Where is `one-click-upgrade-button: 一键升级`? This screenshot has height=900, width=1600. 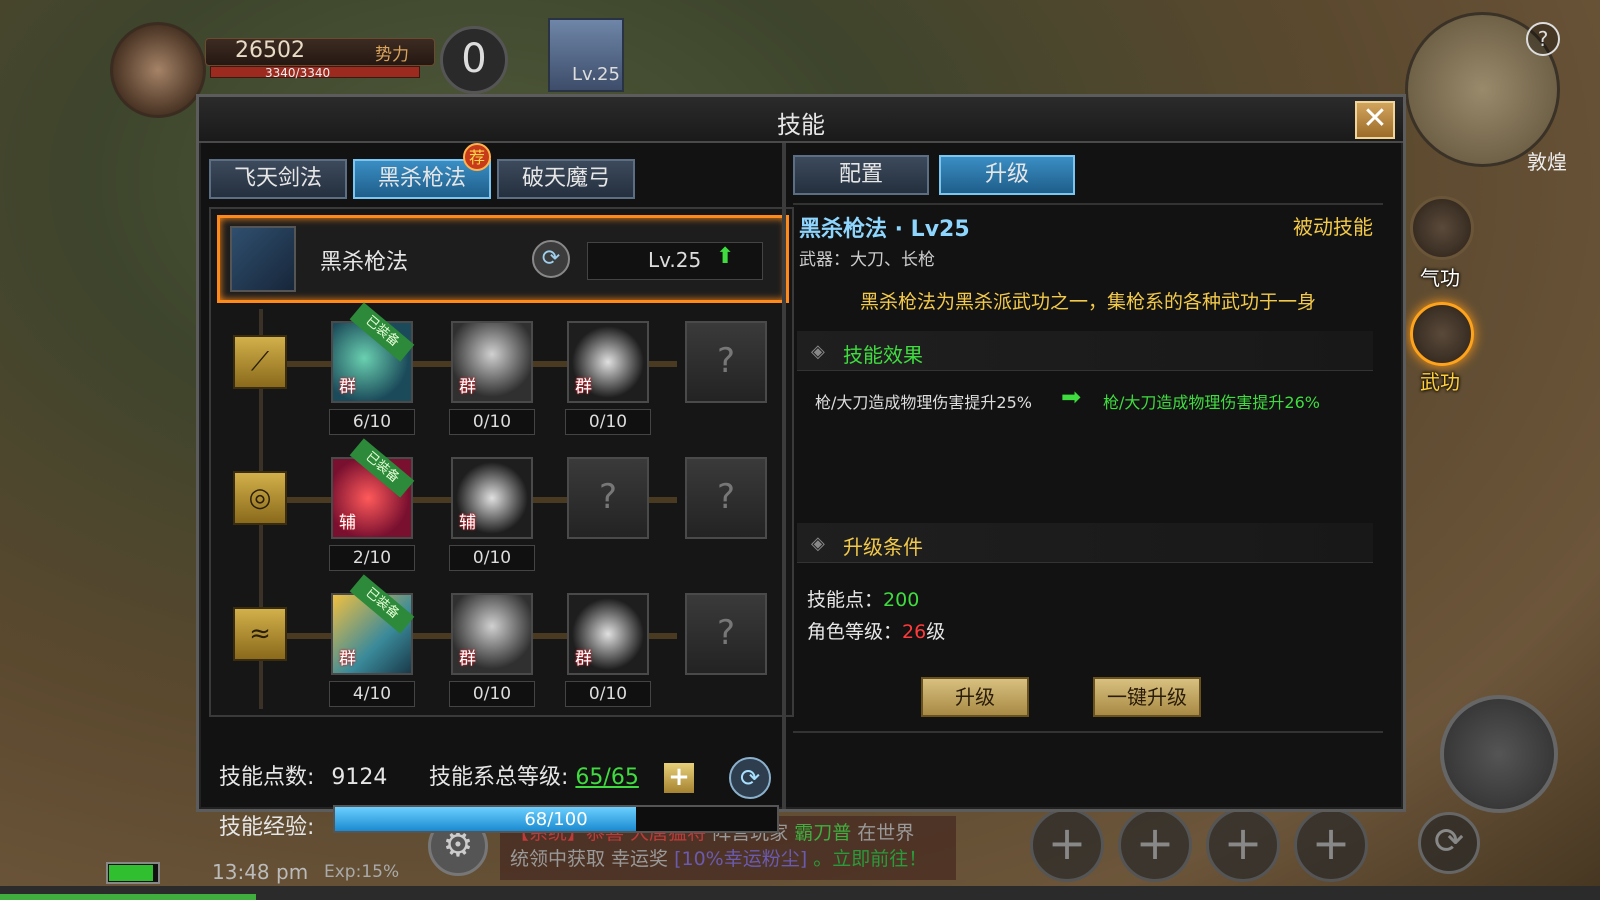 one-click-upgrade-button: 一键升级 is located at coordinates (1147, 697).